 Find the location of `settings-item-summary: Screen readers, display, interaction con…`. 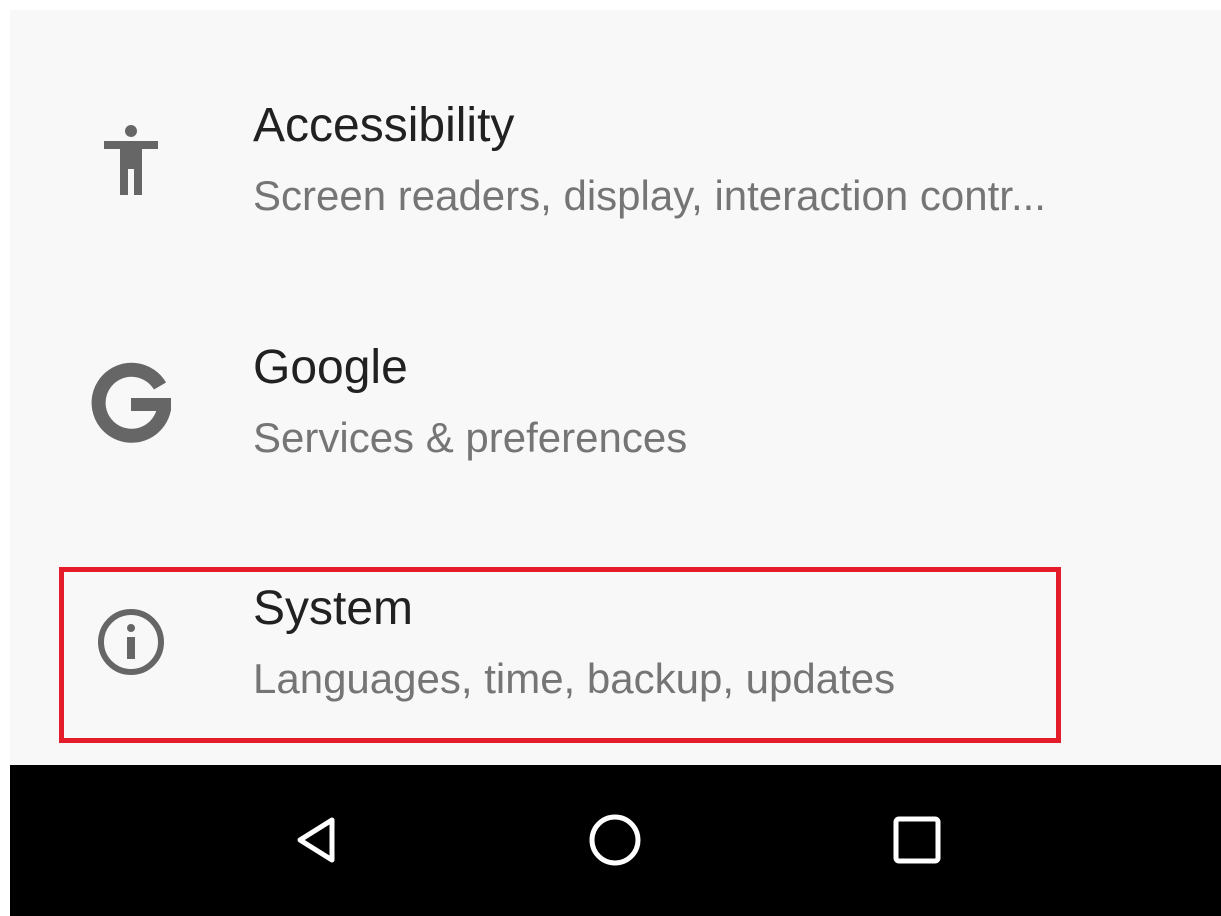

settings-item-summary: Screen readers, display, interaction con… is located at coordinates (649, 195).